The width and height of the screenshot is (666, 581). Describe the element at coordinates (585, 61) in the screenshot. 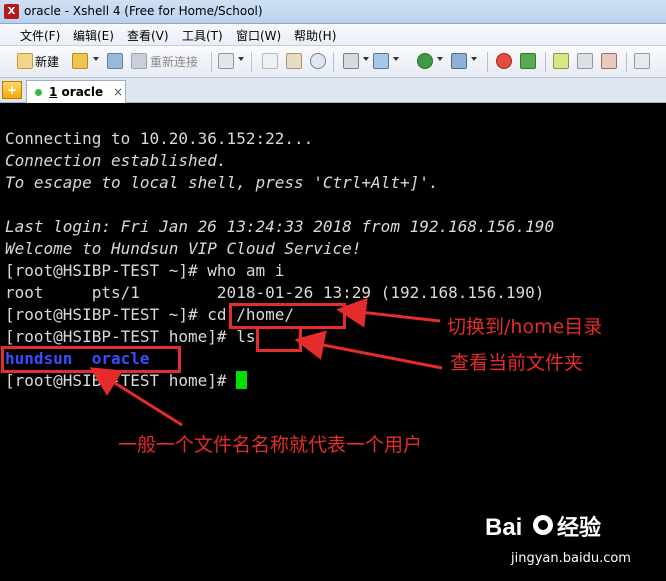

I see `lock-icon` at that location.